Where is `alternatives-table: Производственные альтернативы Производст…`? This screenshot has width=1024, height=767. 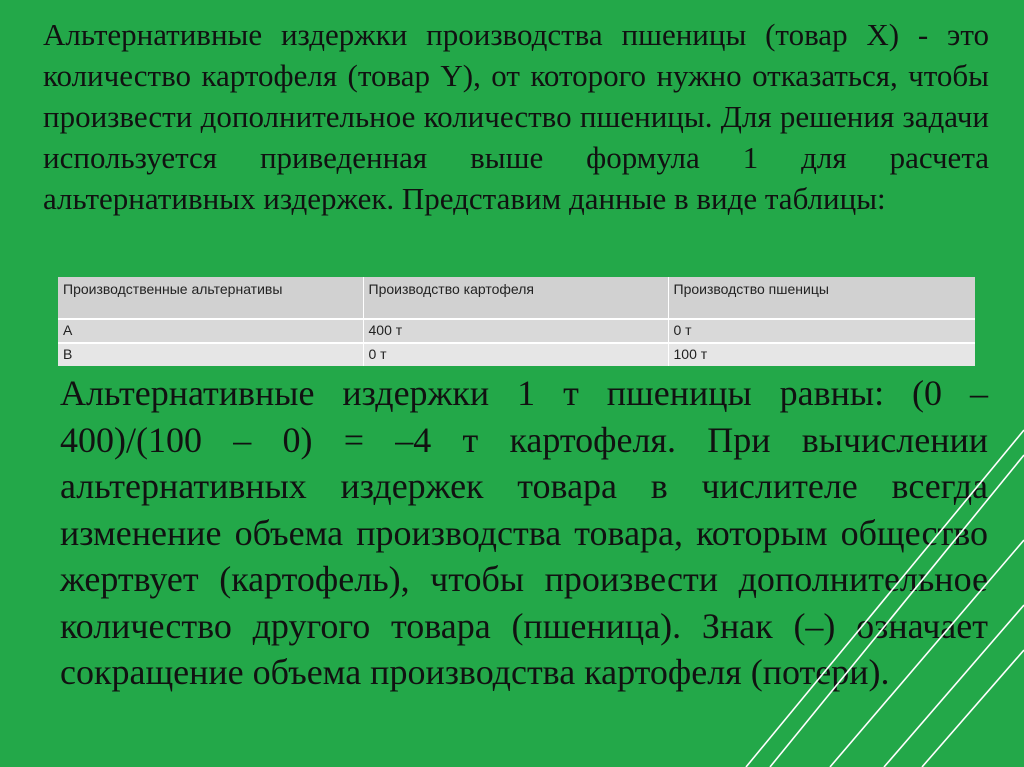 alternatives-table: Производственные альтернативы Производст… is located at coordinates (516, 321).